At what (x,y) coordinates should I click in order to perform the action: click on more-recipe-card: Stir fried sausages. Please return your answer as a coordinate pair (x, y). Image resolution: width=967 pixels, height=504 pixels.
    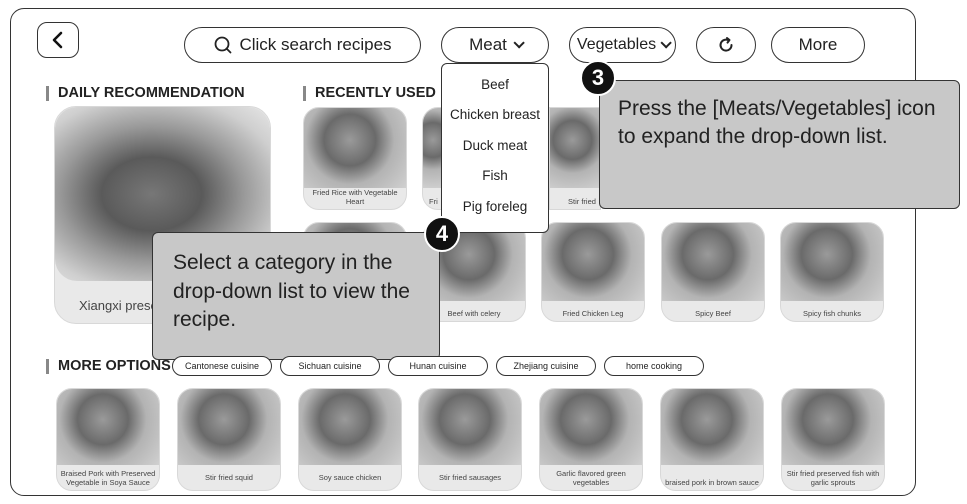
    Looking at the image, I should click on (470, 439).